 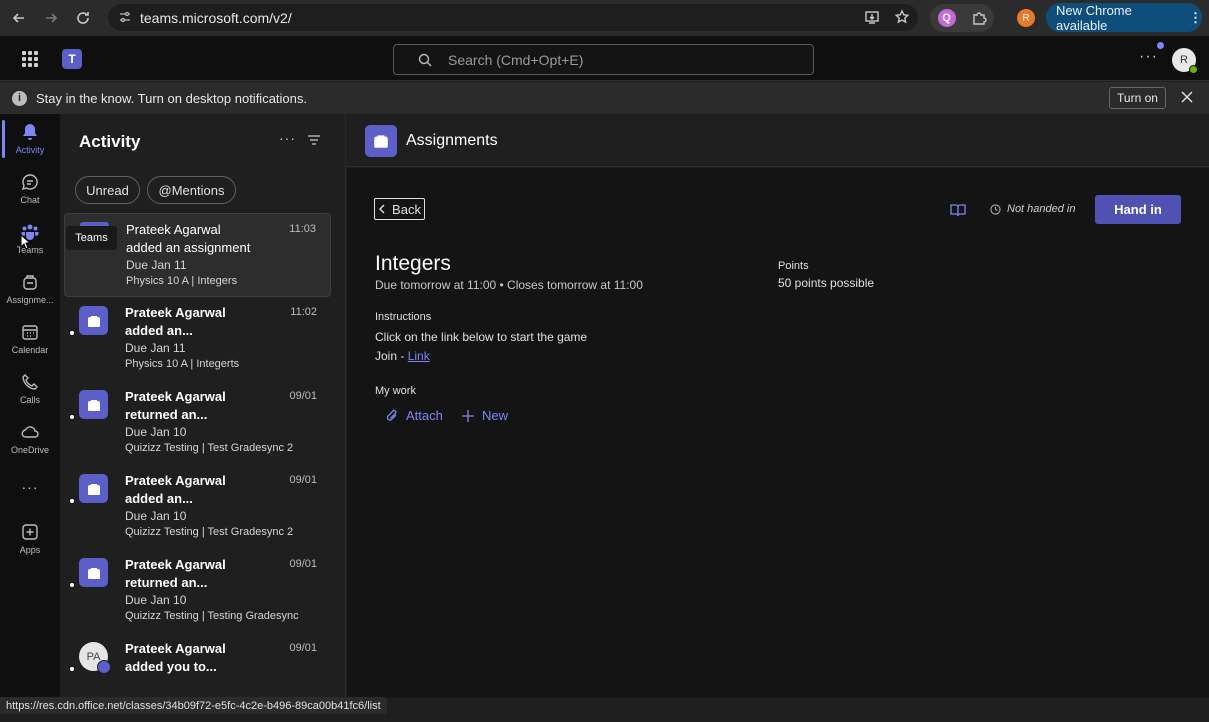 I want to click on paperclip-icon, so click(x=391, y=415).